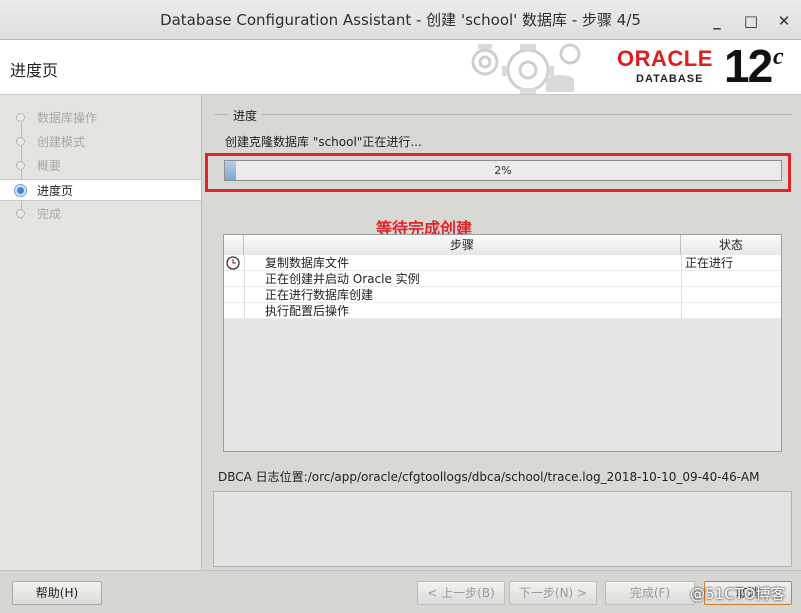 The height and width of the screenshot is (613, 801). What do you see at coordinates (502, 295) in the screenshot?
I see `table-row: 正在进行数据库创建` at bounding box center [502, 295].